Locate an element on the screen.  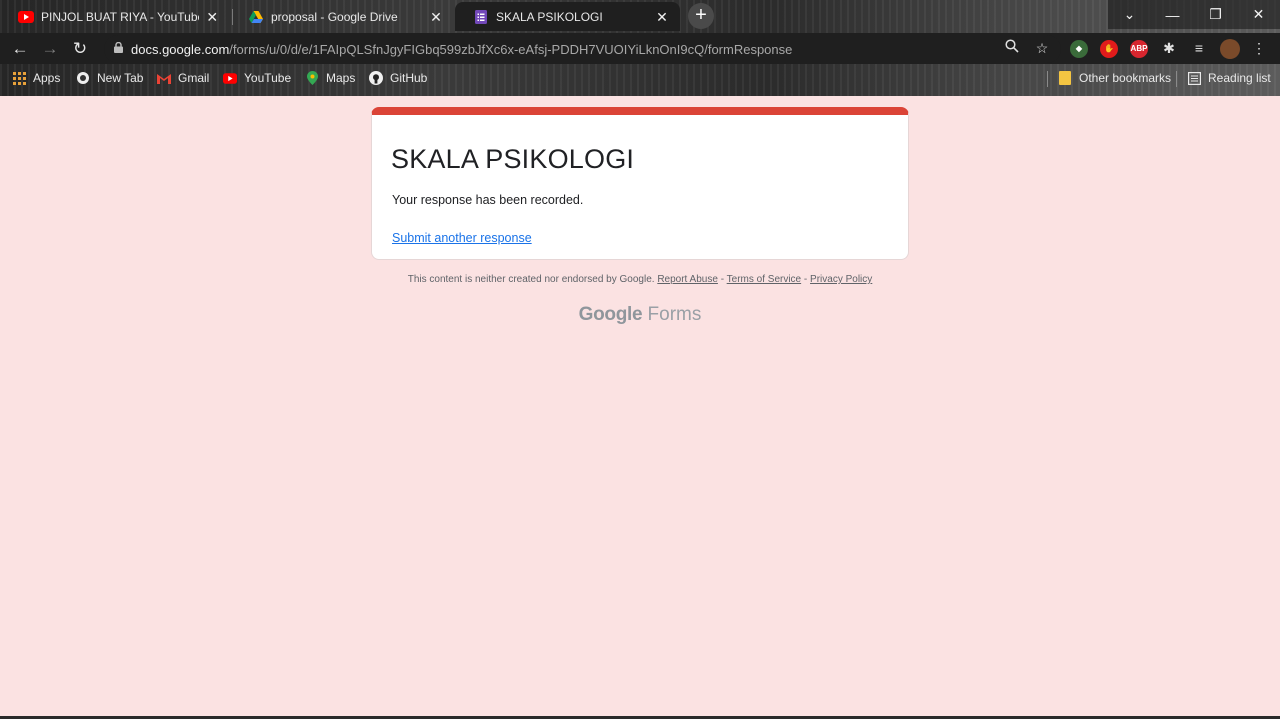
bookmark-new-tab: New Tab is located at coordinates (109, 78).